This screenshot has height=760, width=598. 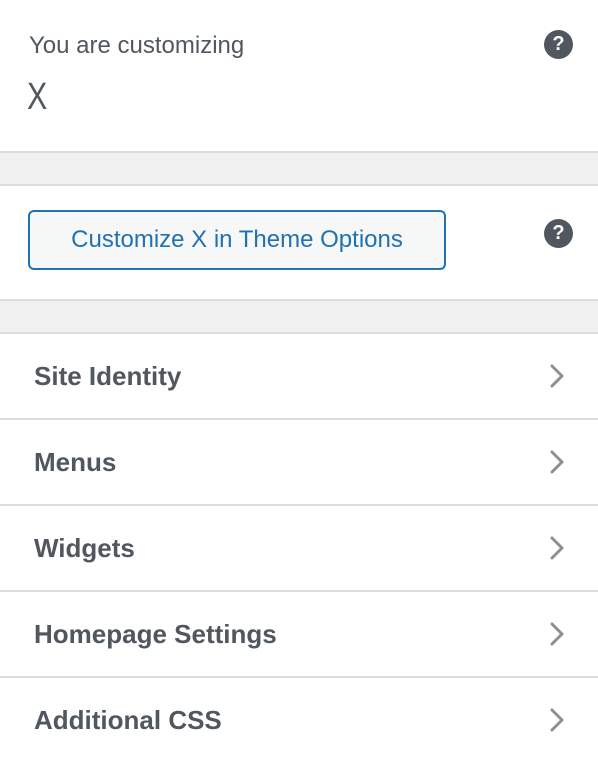 I want to click on theme-options-button: Customize X in Theme Options, so click(x=237, y=240).